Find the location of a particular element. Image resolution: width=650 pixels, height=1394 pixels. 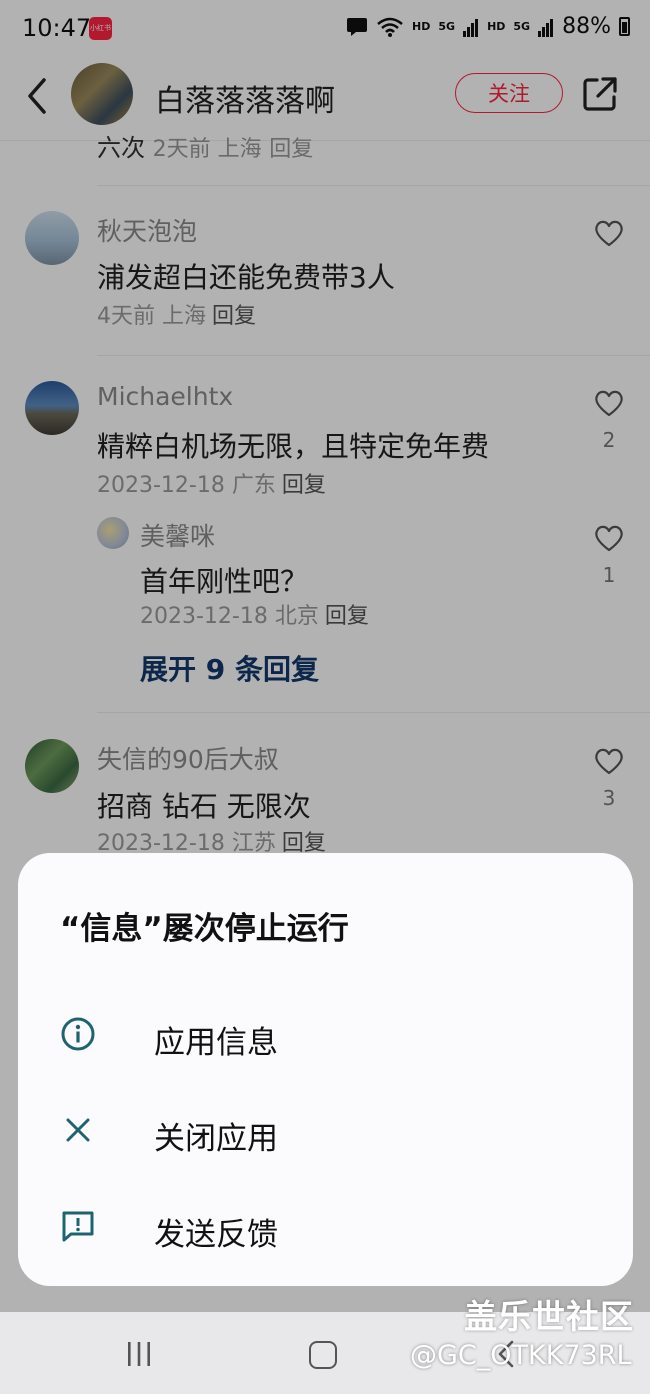

info-icon is located at coordinates (78, 1034).